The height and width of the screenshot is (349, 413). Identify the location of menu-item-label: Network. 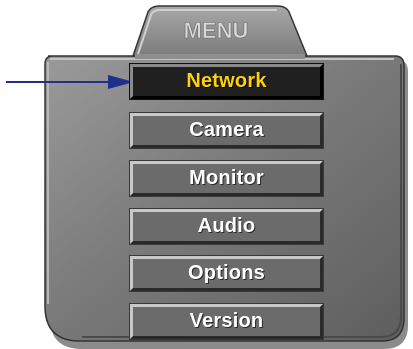
(226, 81).